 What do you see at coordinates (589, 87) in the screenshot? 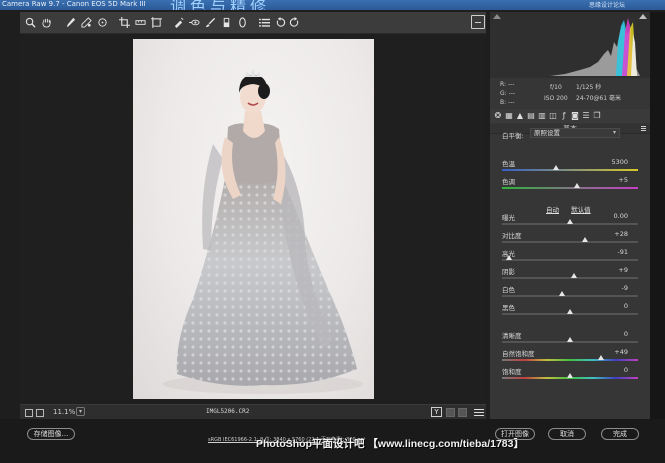
I see `shutter: 1/125 秒` at bounding box center [589, 87].